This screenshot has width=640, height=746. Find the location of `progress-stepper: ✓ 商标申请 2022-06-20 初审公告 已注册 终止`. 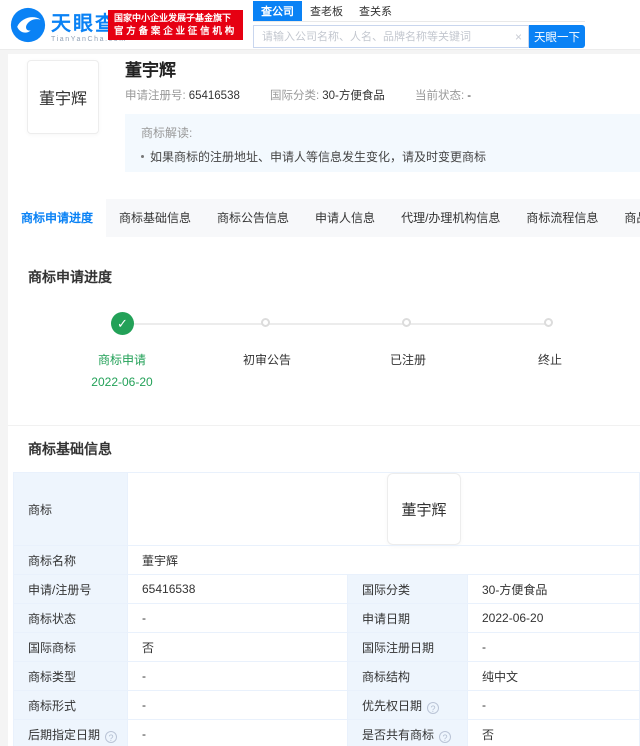

progress-stepper: ✓ 商标申请 2022-06-20 初审公告 已注册 终止 is located at coordinates (324, 359).